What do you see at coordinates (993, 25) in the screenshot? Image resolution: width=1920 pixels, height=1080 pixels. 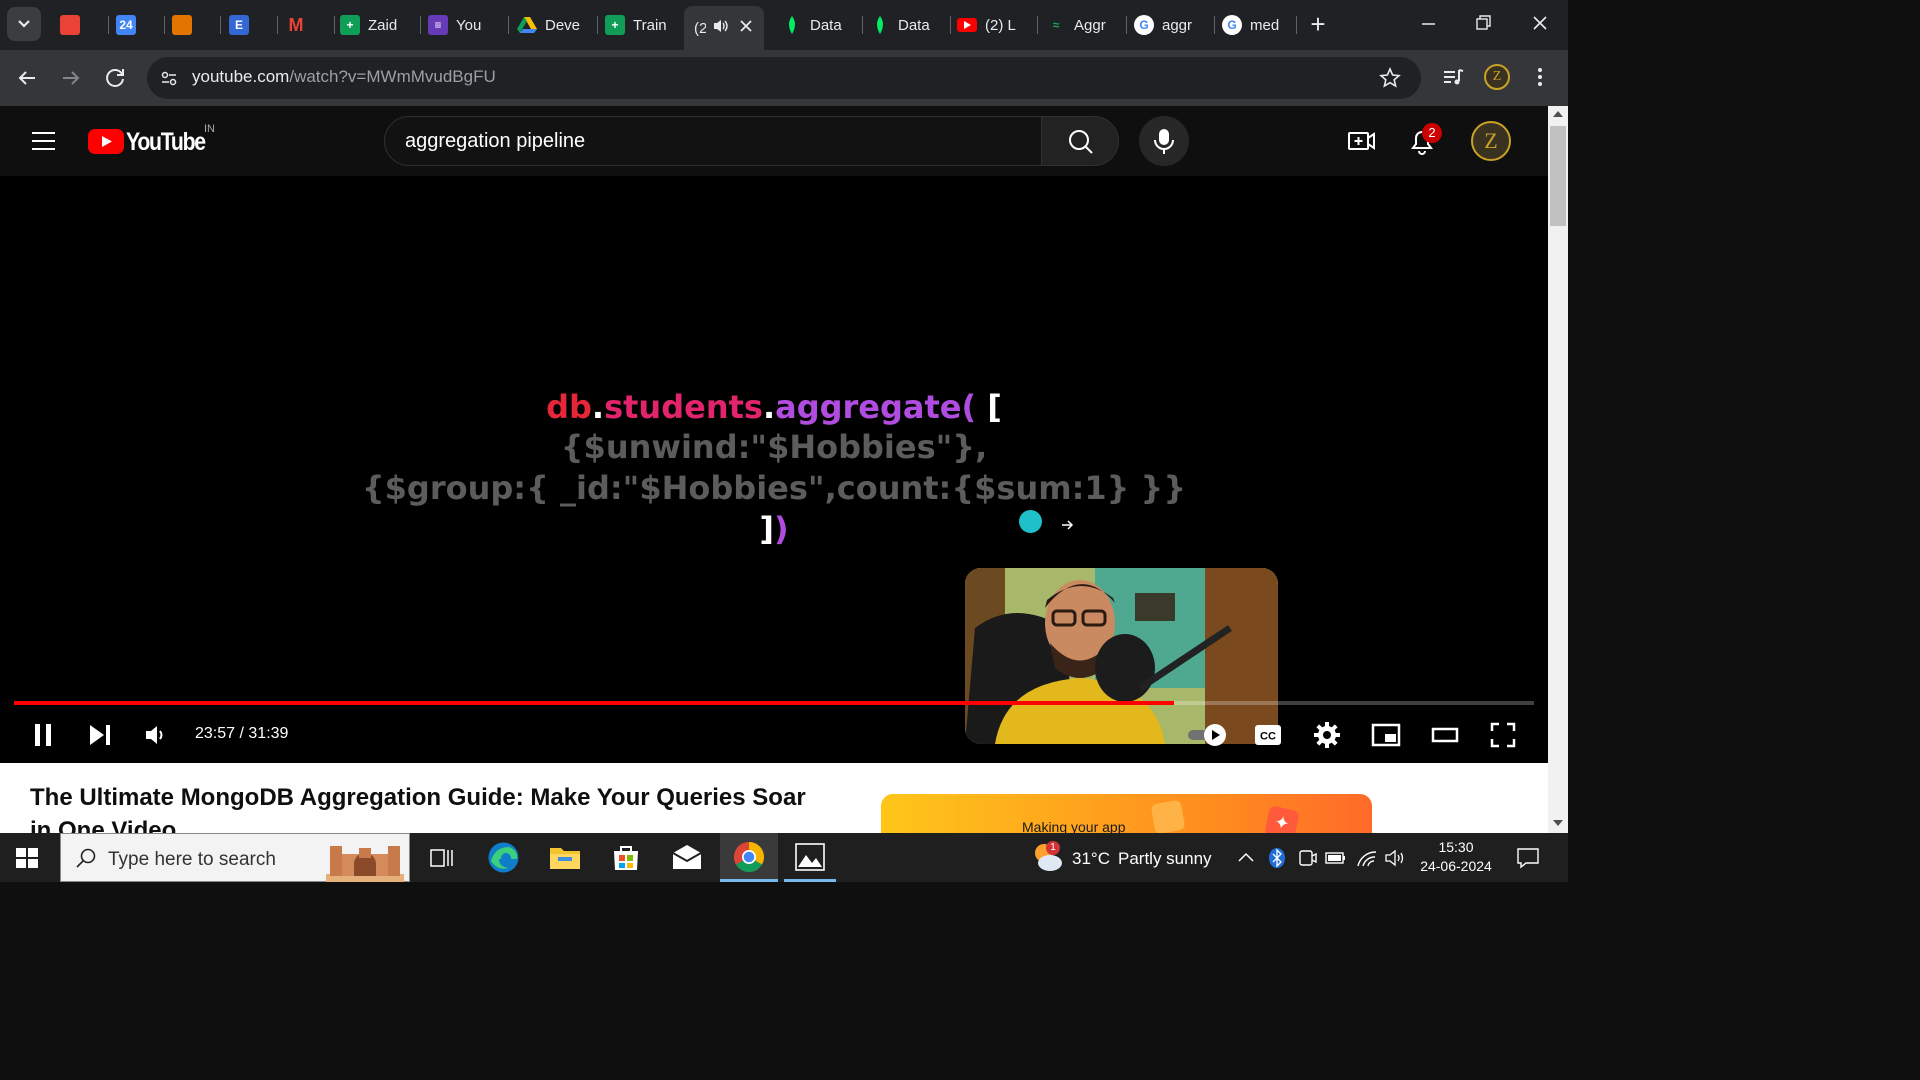 I see `browser-tab: (2) L` at bounding box center [993, 25].